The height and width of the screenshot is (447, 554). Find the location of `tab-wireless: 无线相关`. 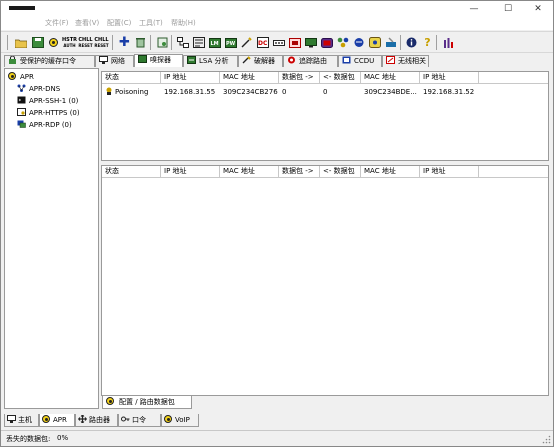

tab-wireless: 无线相关 is located at coordinates (405, 61).